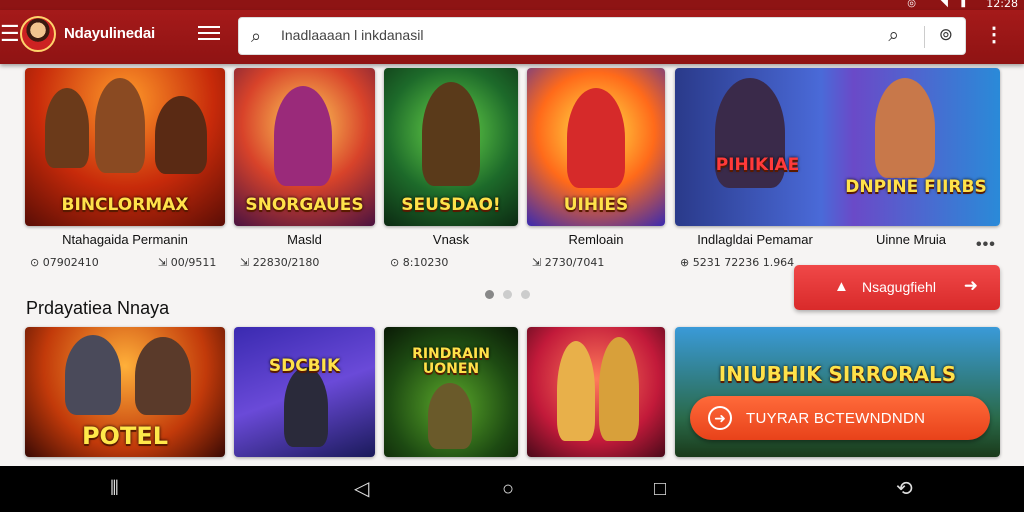 This screenshot has height=512, width=1024. What do you see at coordinates (304, 205) in the screenshot?
I see `game-card-title-art: SNORGAUES` at bounding box center [304, 205].